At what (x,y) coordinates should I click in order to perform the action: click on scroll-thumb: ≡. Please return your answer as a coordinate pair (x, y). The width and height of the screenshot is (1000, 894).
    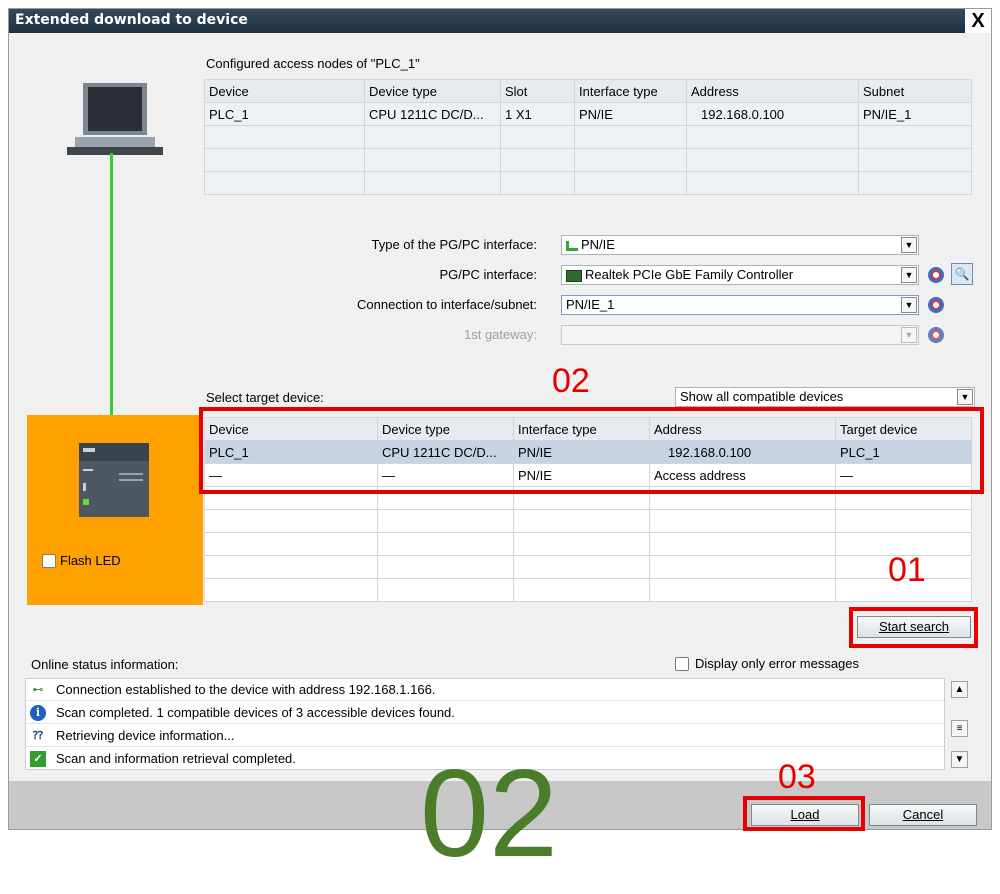
    Looking at the image, I should click on (959, 728).